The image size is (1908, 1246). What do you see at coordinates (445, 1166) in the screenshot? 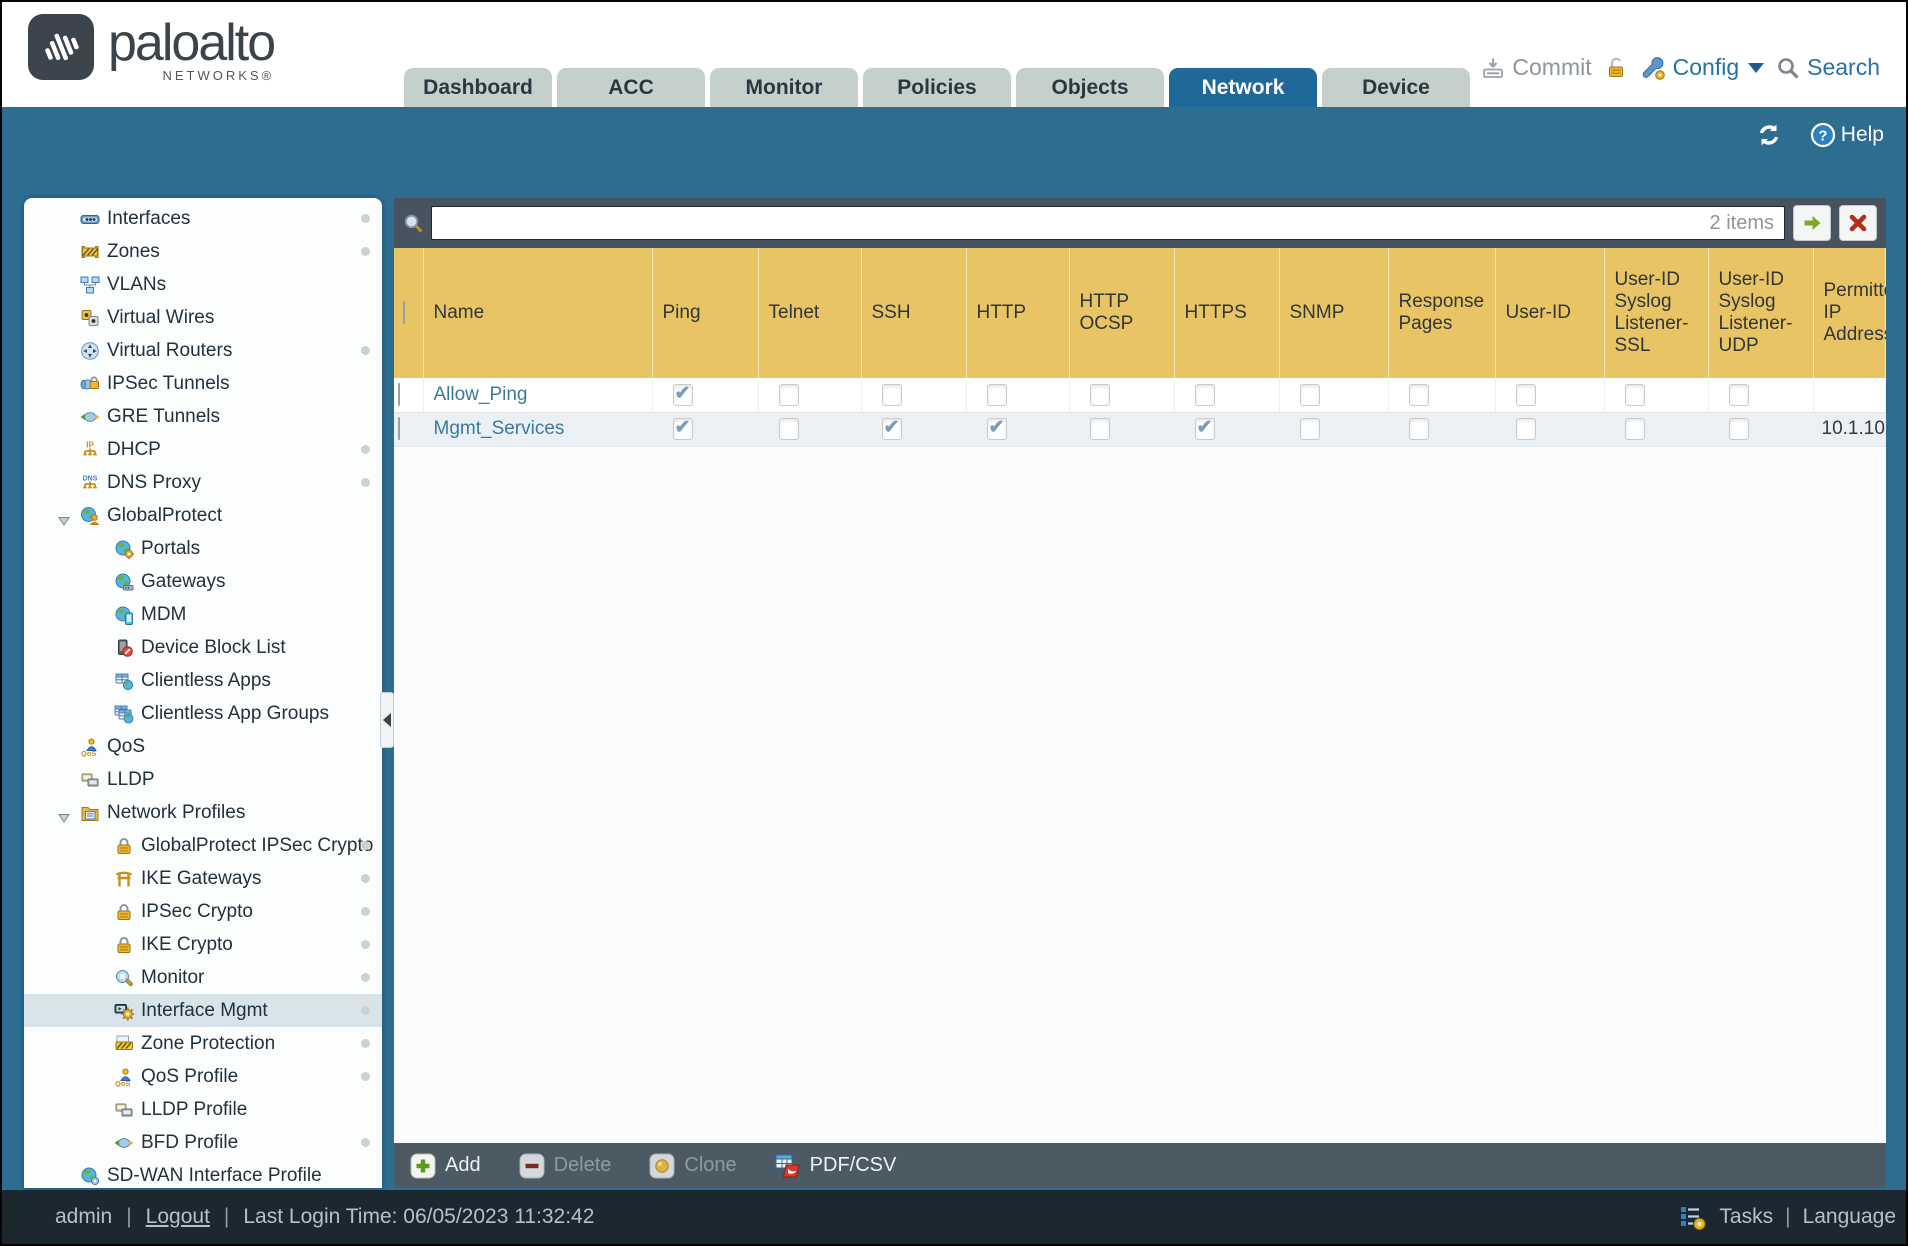
I see `add-button: Add` at bounding box center [445, 1166].